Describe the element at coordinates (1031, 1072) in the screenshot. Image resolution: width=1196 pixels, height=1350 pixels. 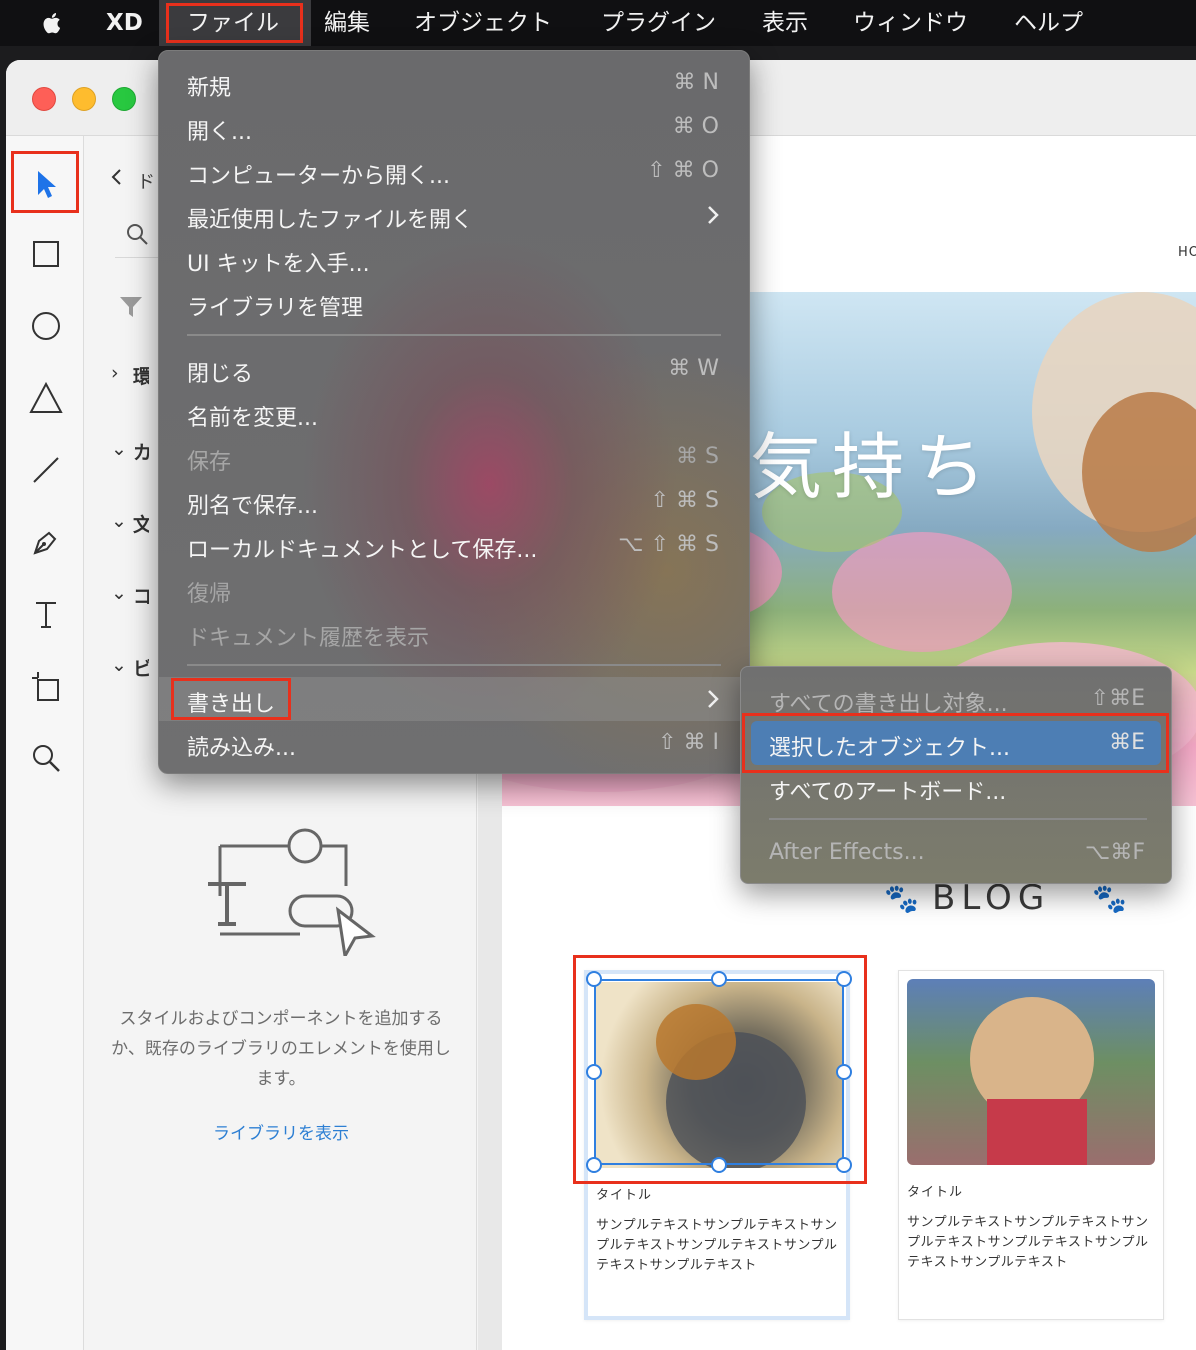
I see `card-image-poodle` at that location.